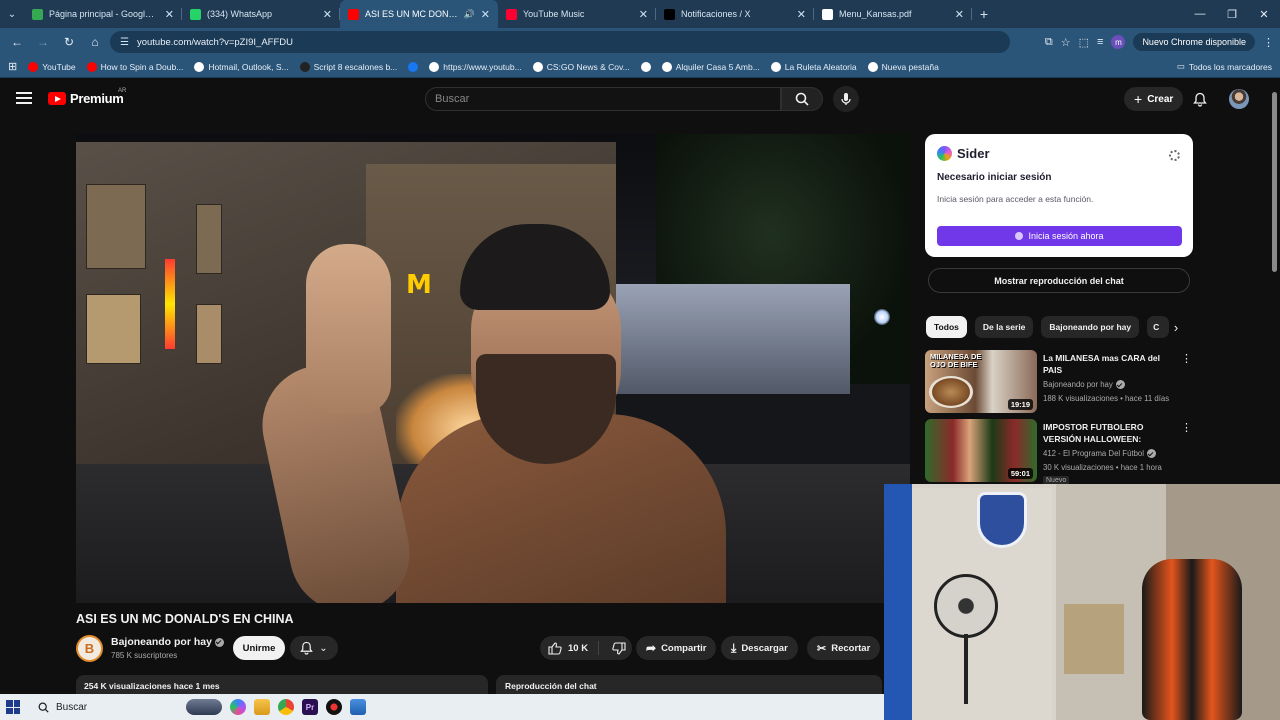 Image resolution: width=1280 pixels, height=720 pixels. What do you see at coordinates (43, 42) in the screenshot?
I see `forward-icon: →` at bounding box center [43, 42].